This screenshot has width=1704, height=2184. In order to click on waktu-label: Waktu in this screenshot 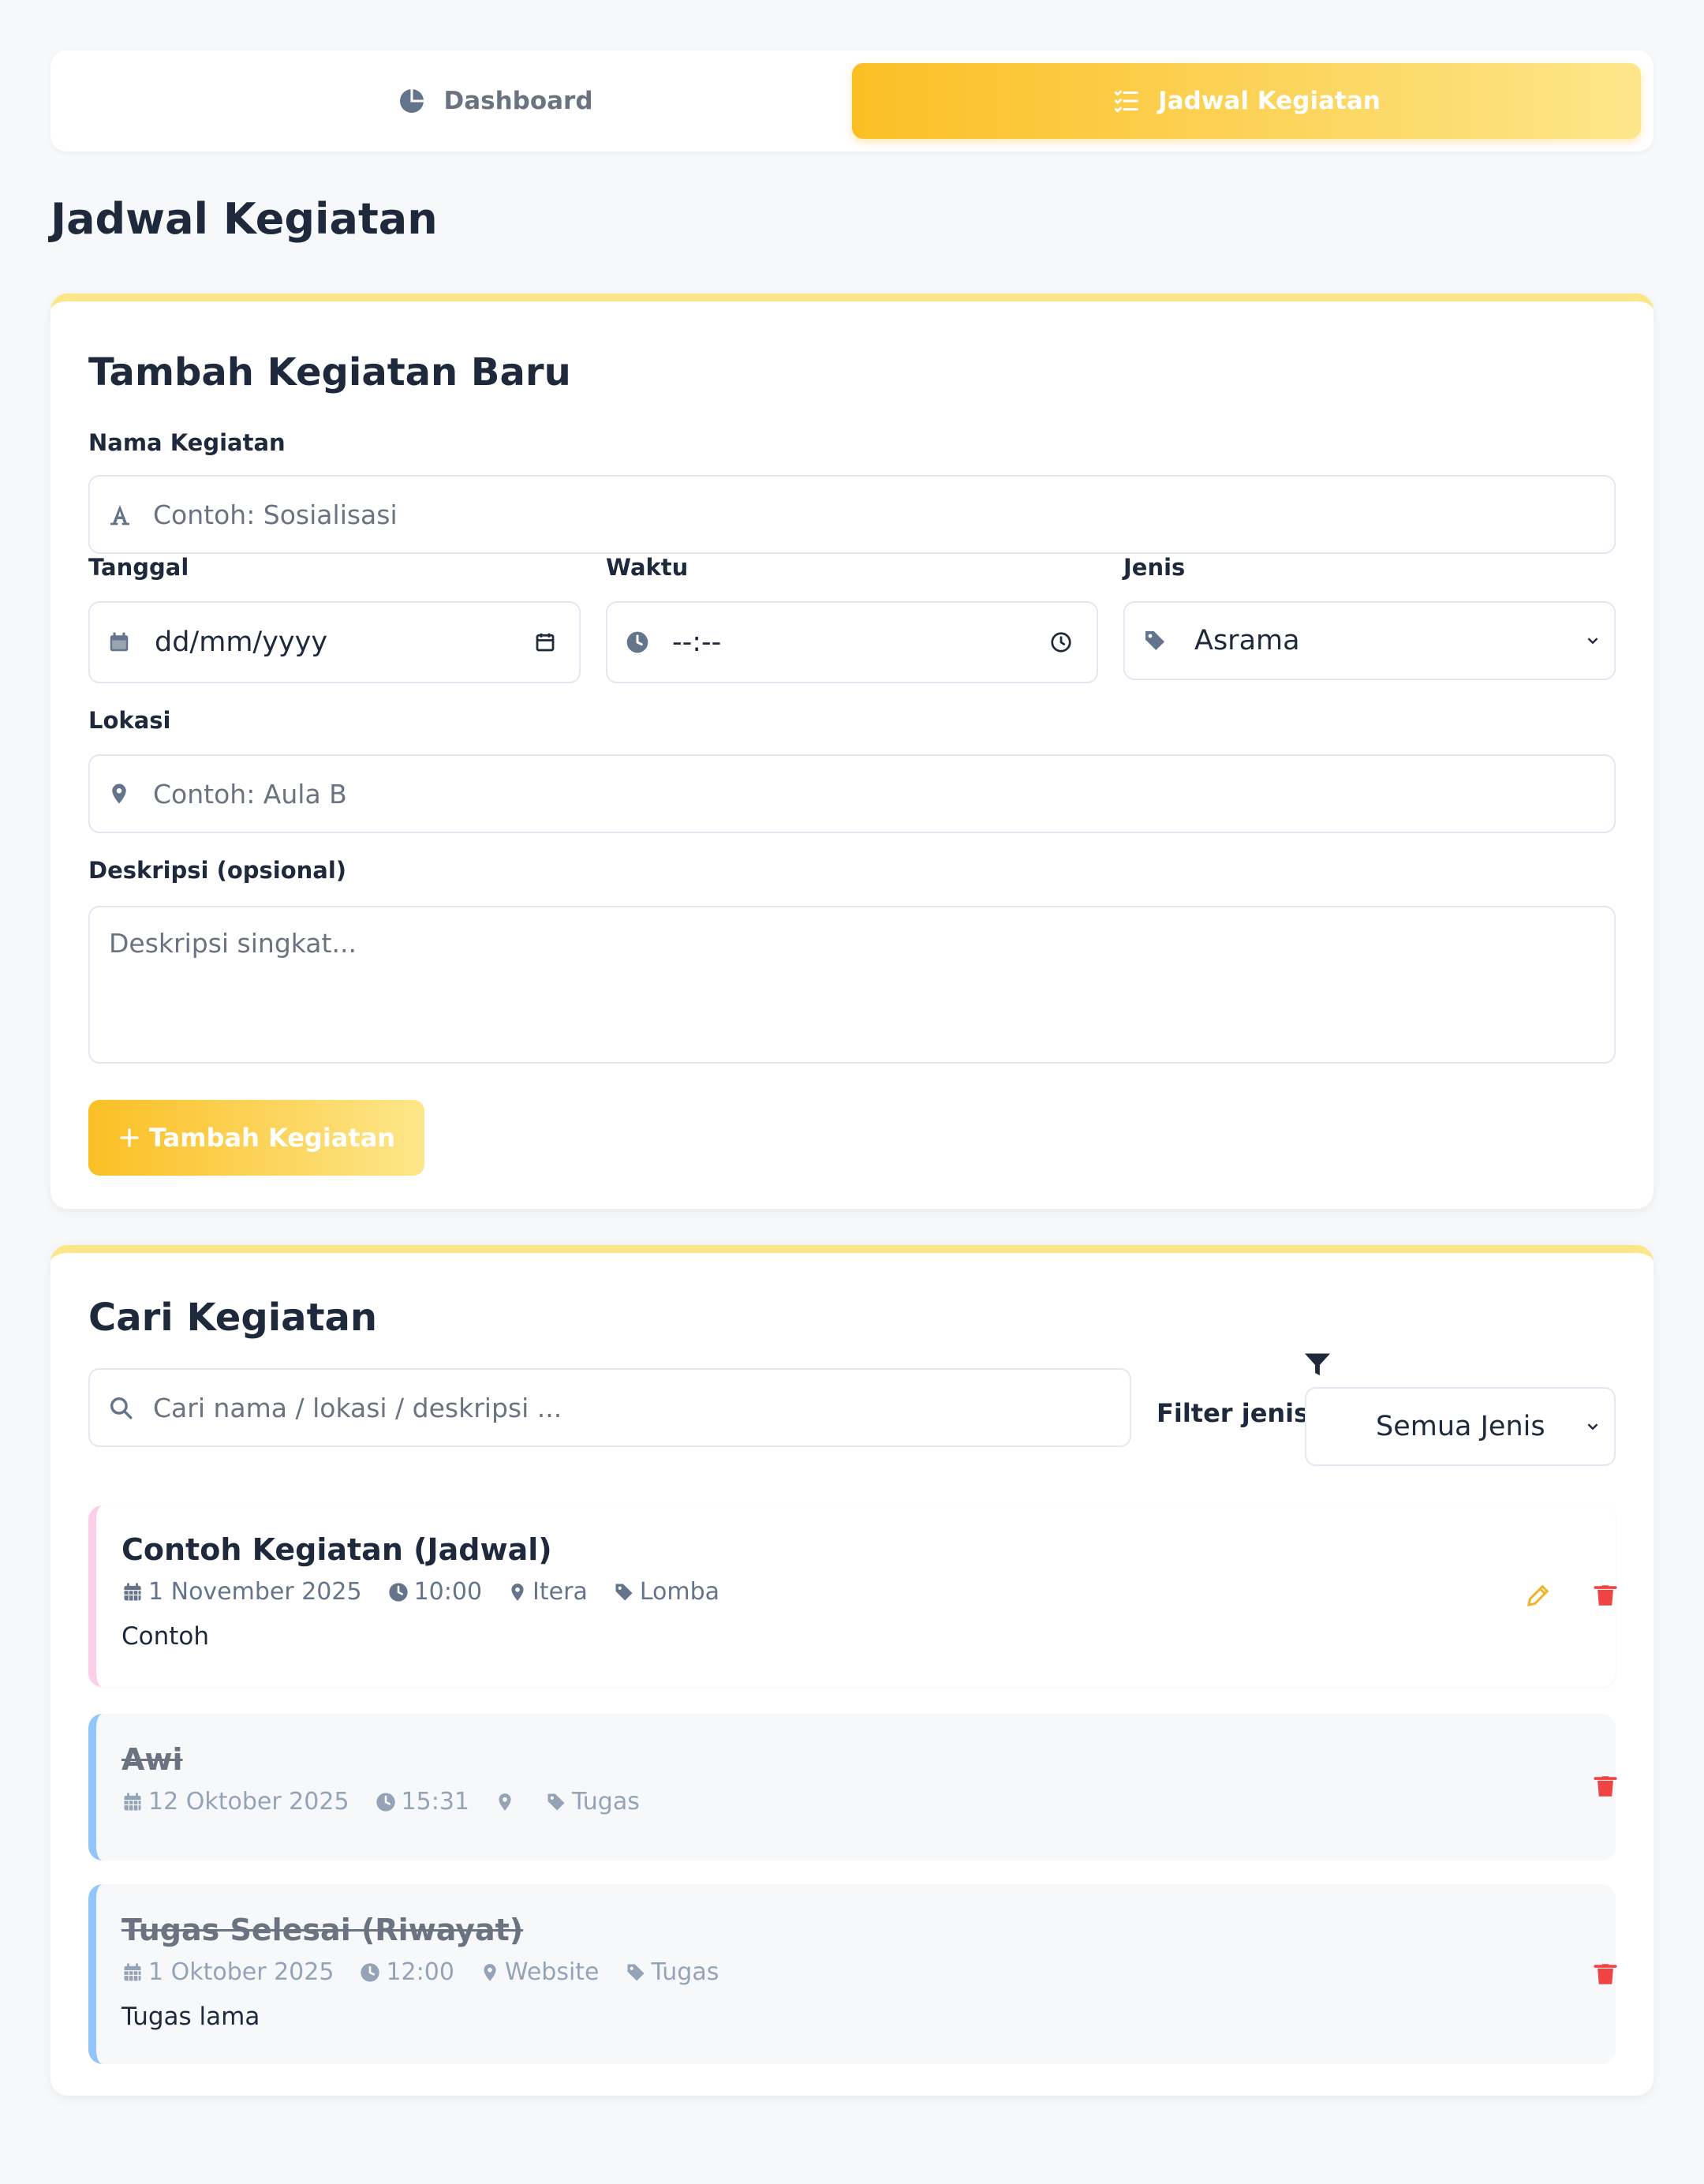, I will do `click(647, 567)`.